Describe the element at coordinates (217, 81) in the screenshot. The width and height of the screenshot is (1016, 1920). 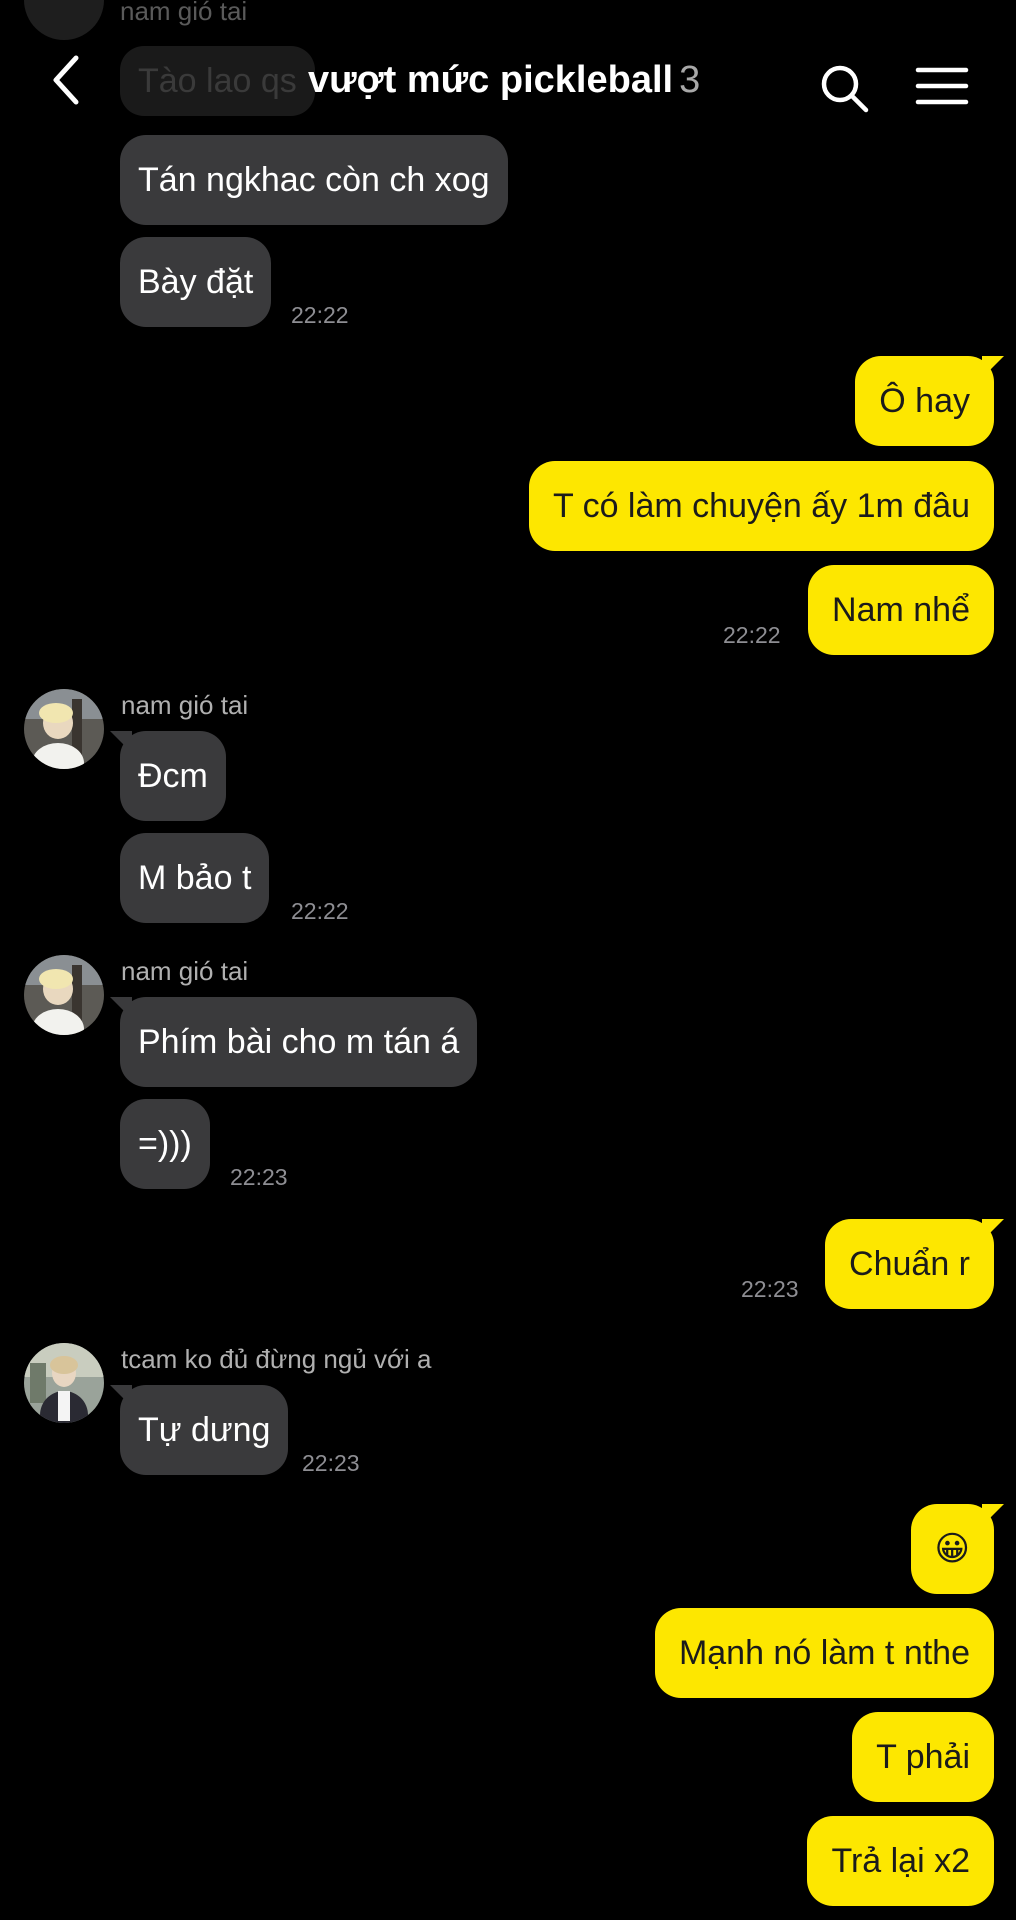
I see `ghost-message-bubble: Tào lao qs` at that location.